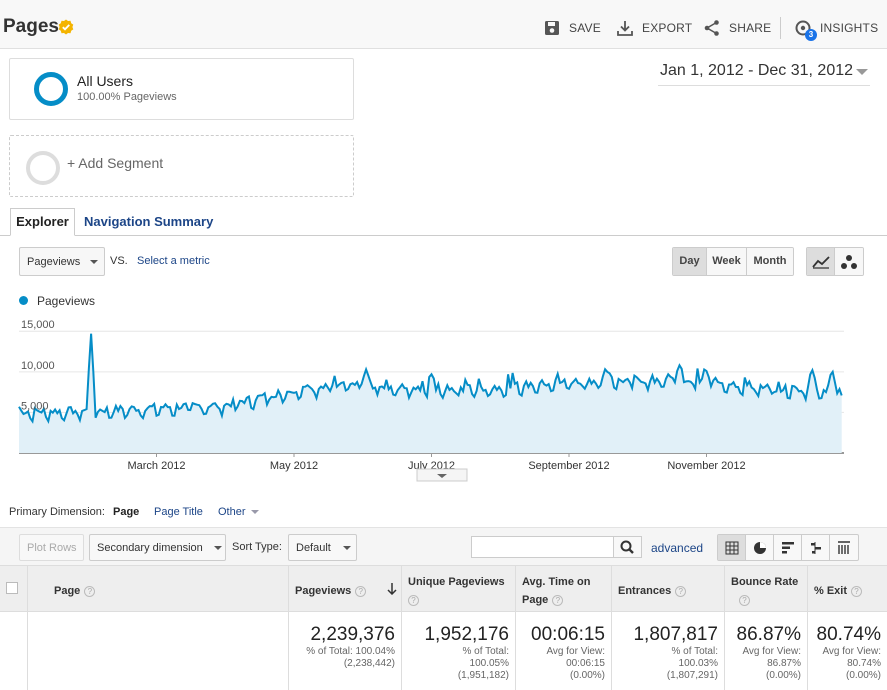 This screenshot has height=690, width=887. Describe the element at coordinates (150, 548) in the screenshot. I see `secondary-dimension-label: Secondary dimension` at that location.